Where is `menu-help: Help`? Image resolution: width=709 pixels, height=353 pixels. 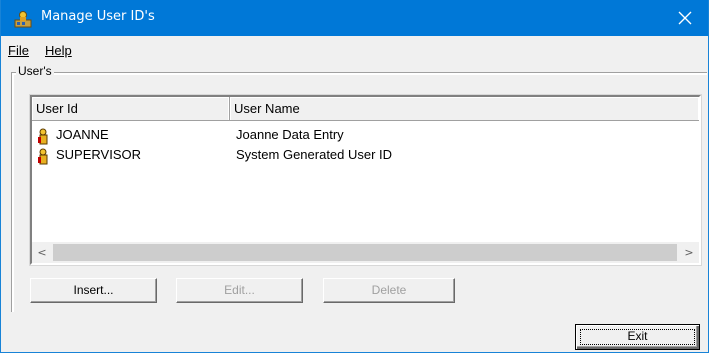
menu-help: Help is located at coordinates (58, 50).